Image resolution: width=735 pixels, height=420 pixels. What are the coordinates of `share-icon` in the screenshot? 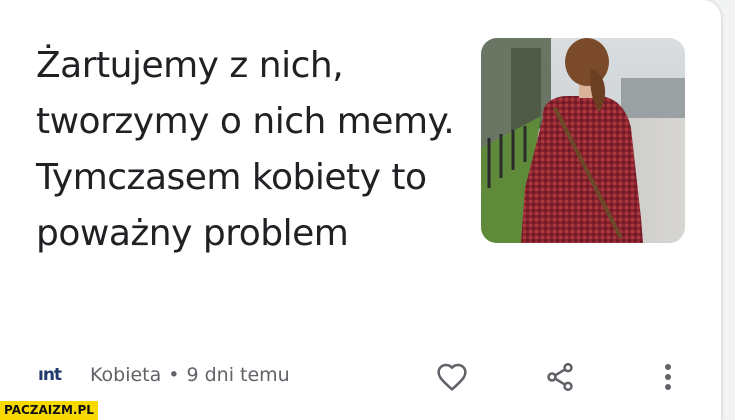 It's located at (560, 377).